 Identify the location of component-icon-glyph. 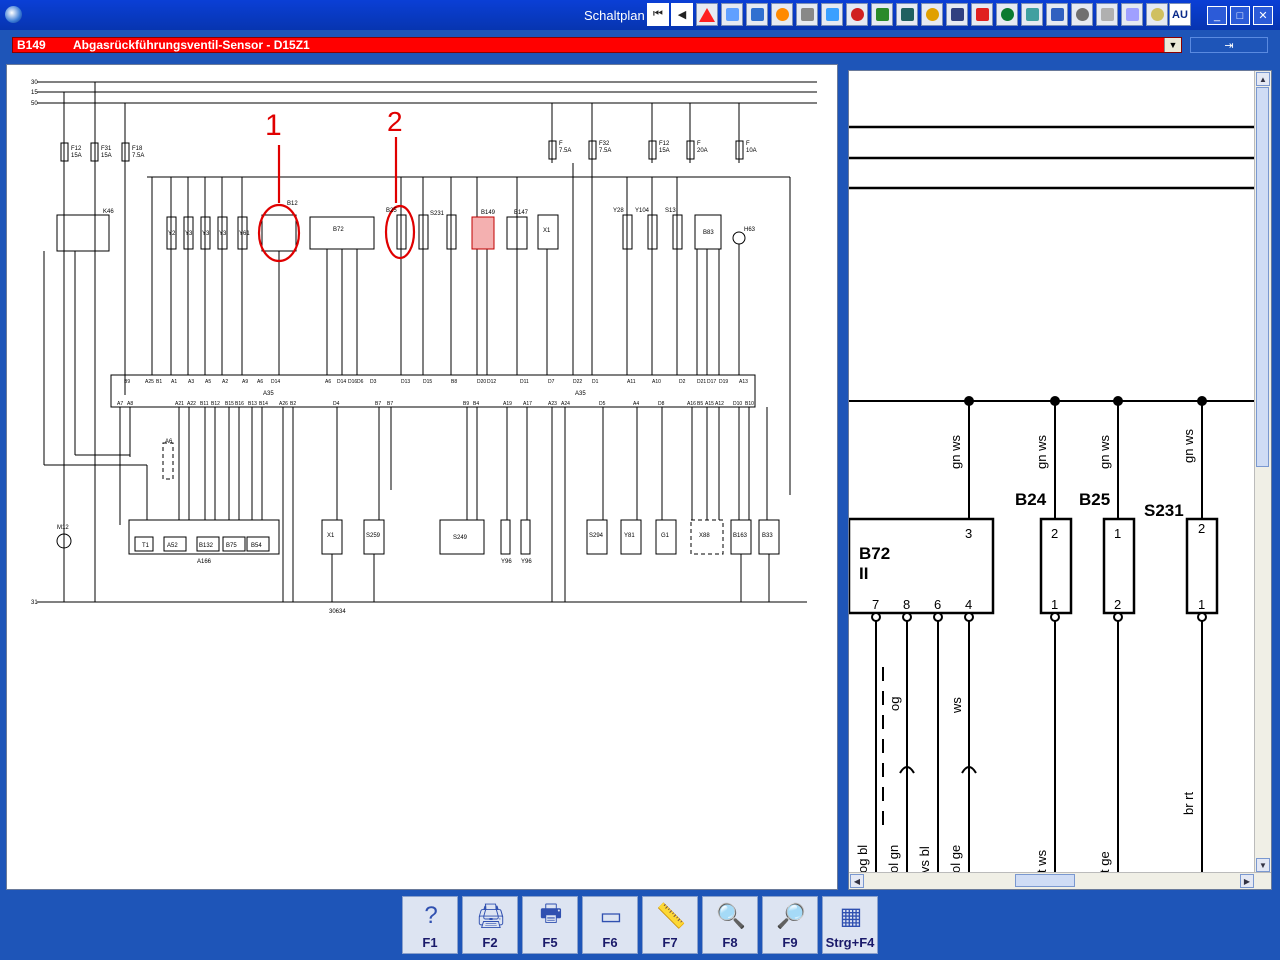
(732, 14).